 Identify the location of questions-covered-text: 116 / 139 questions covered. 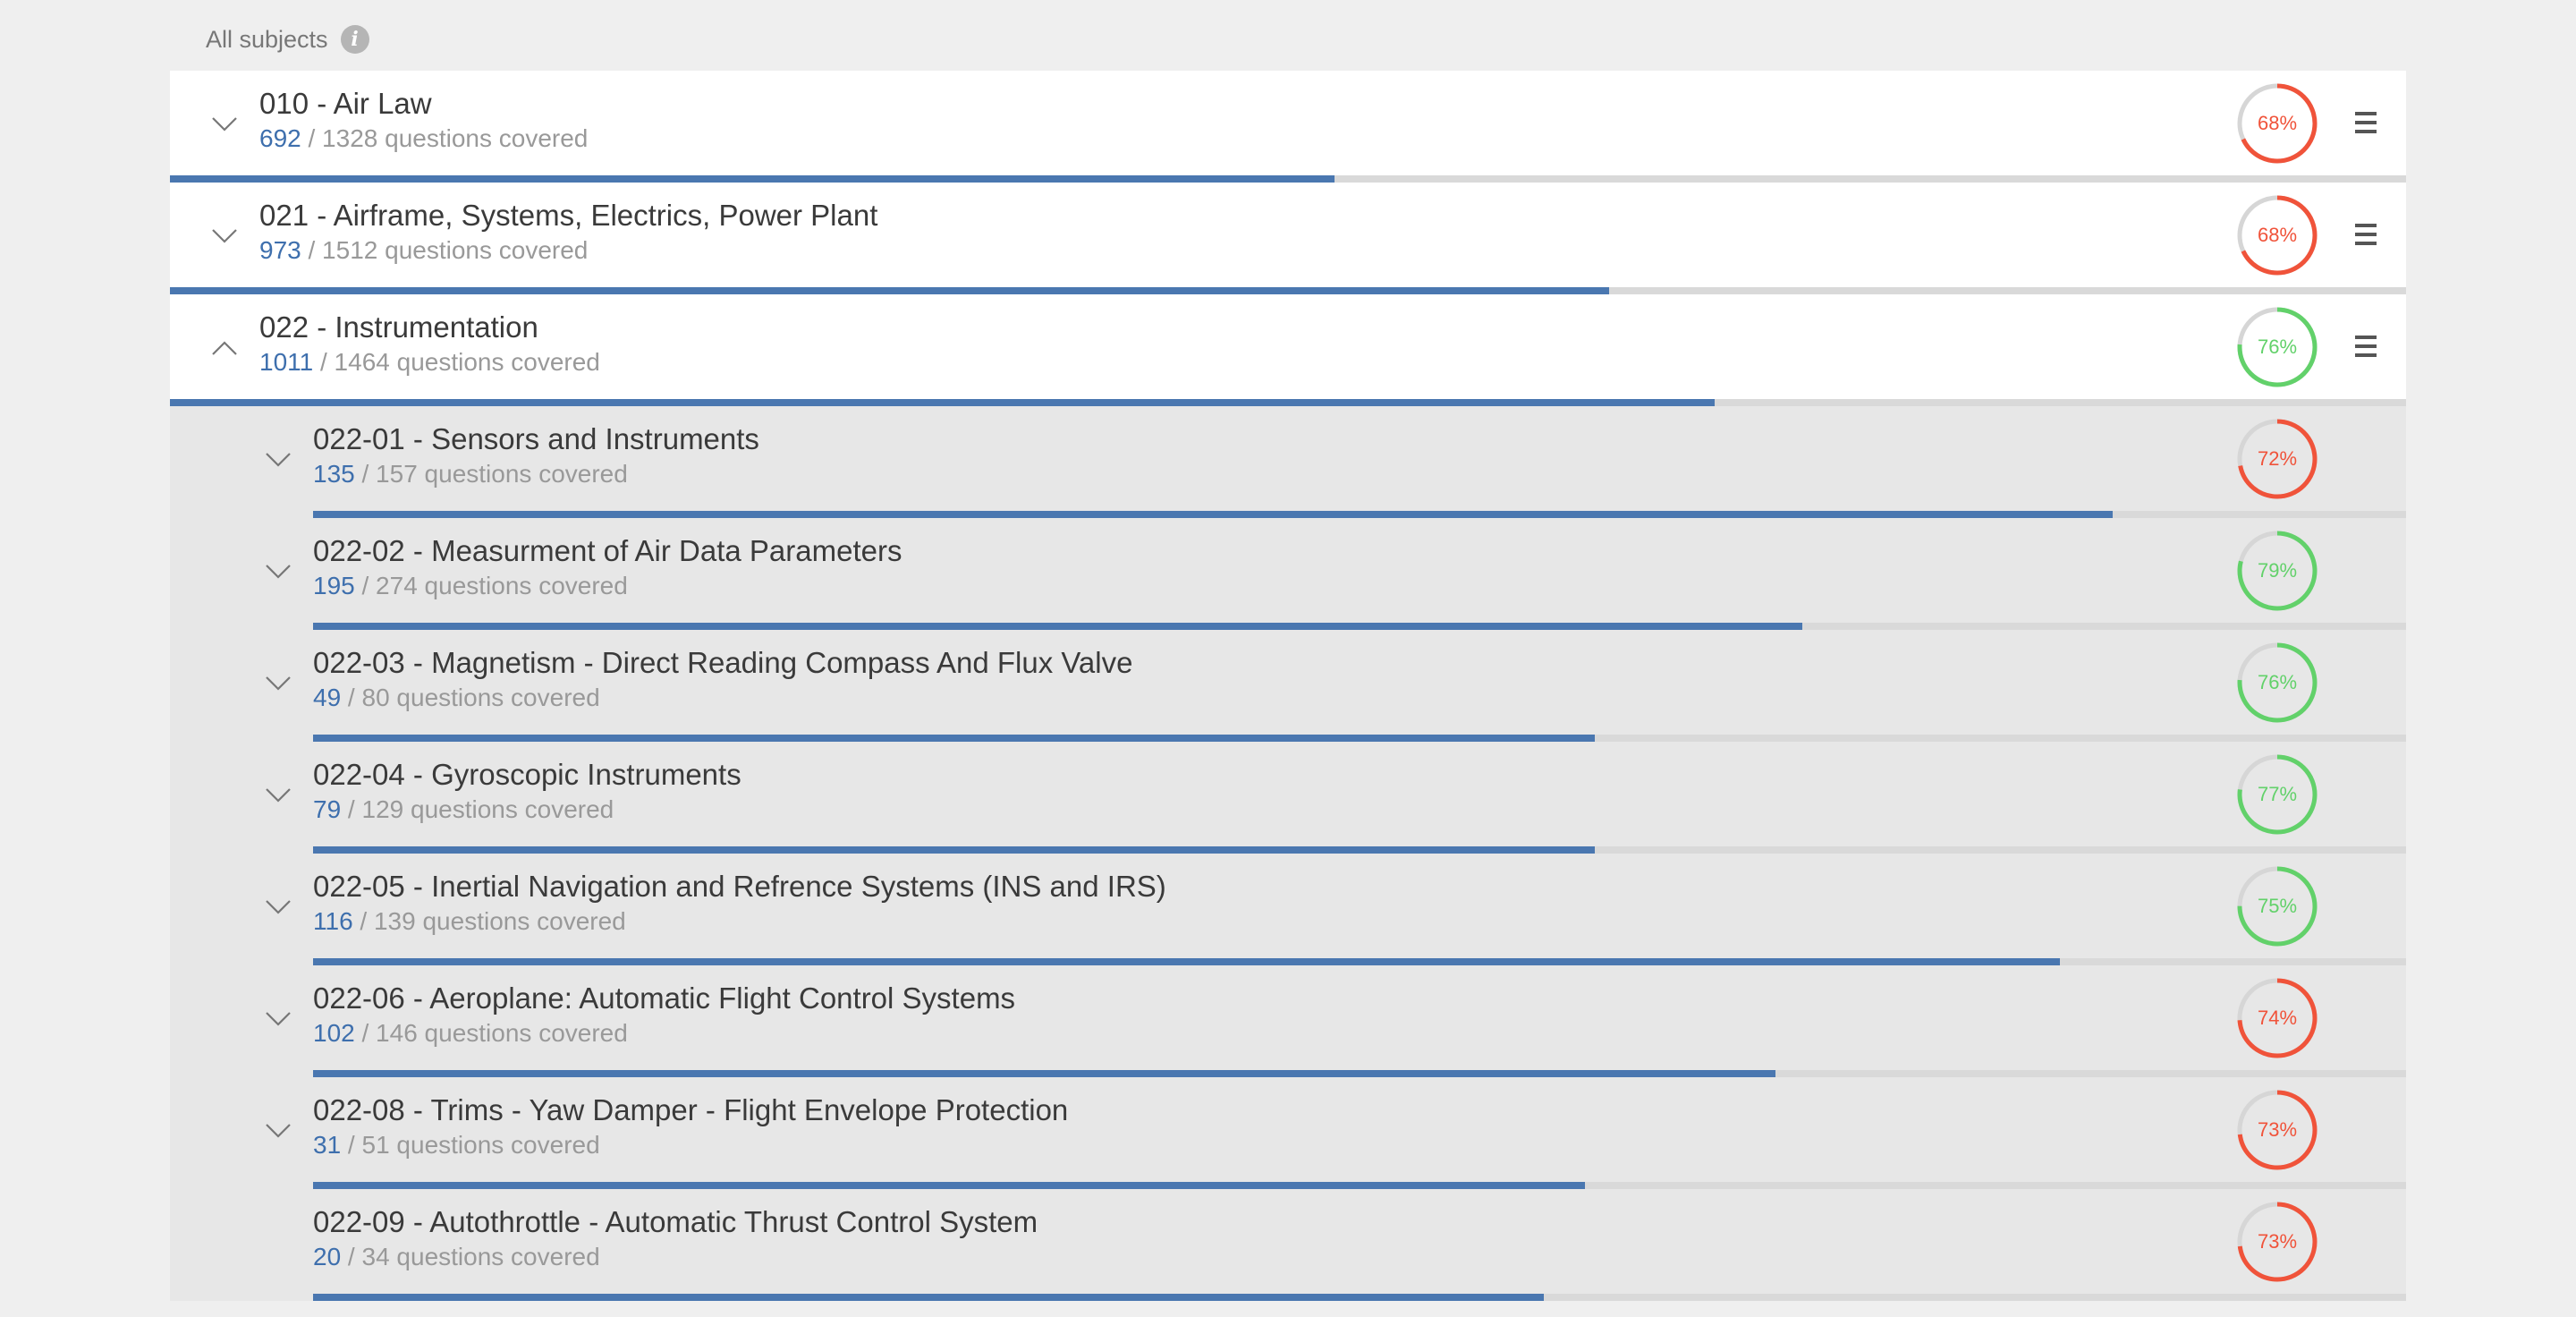
(469, 921).